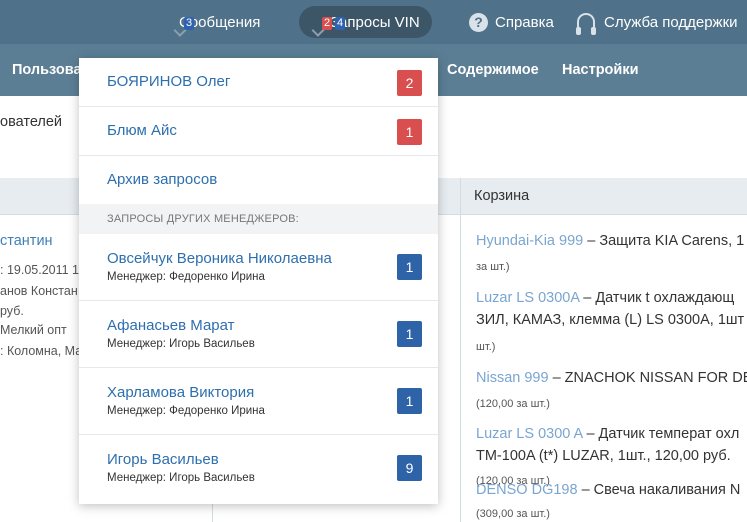 This screenshot has height=522, width=747. Describe the element at coordinates (26, 241) in the screenshot. I see `customer-name-link: стантин` at that location.